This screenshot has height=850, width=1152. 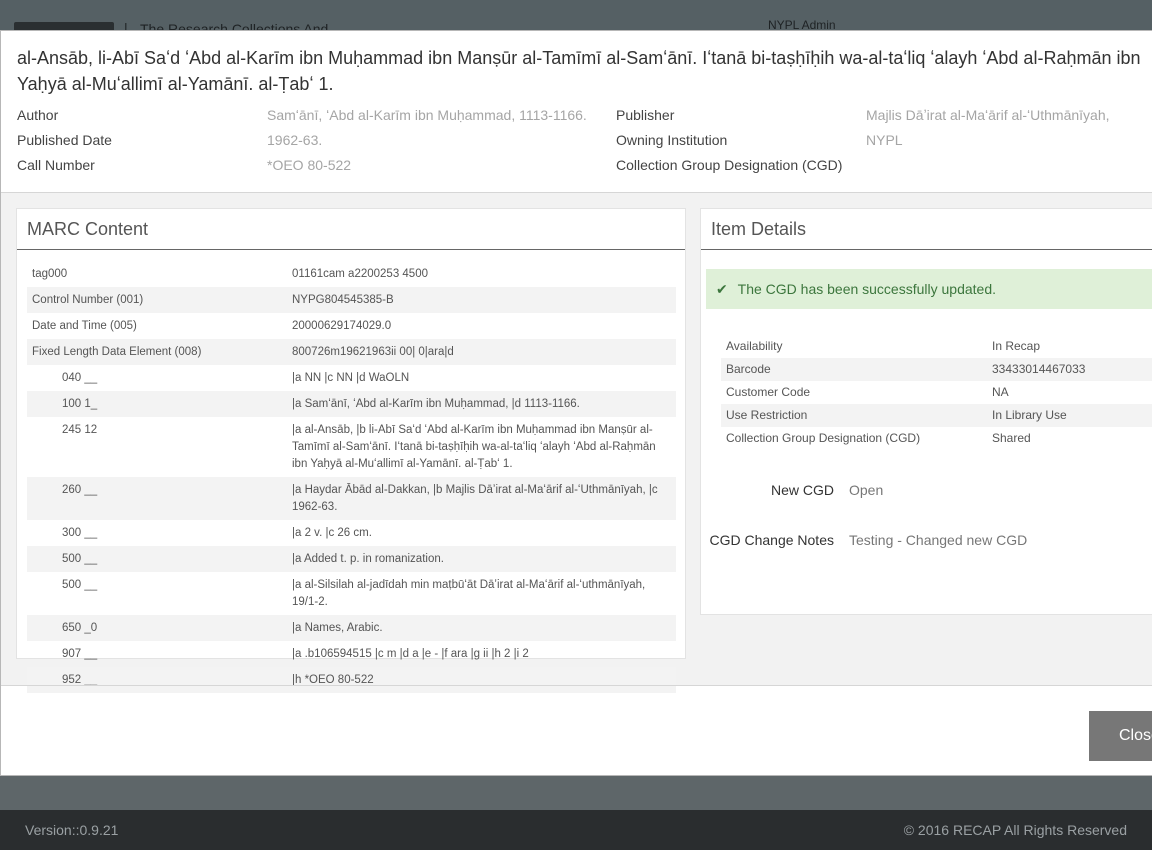 What do you see at coordinates (936, 369) in the screenshot?
I see `detail-row: Barcode 33433014467033` at bounding box center [936, 369].